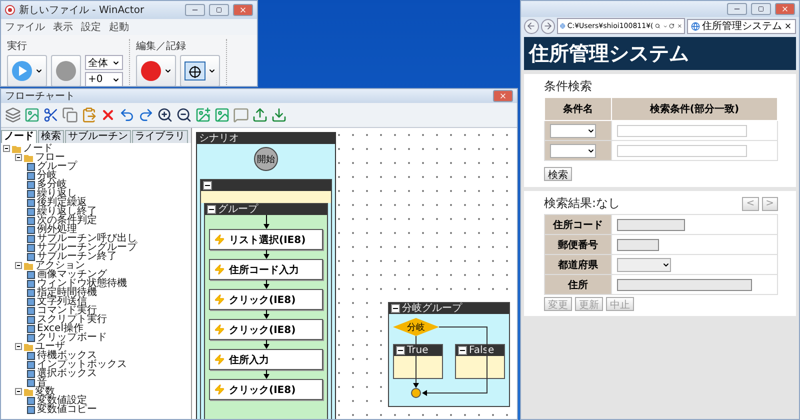 This screenshot has height=420, width=800. Describe the element at coordinates (260, 115) in the screenshot. I see `upload-icon` at that location.